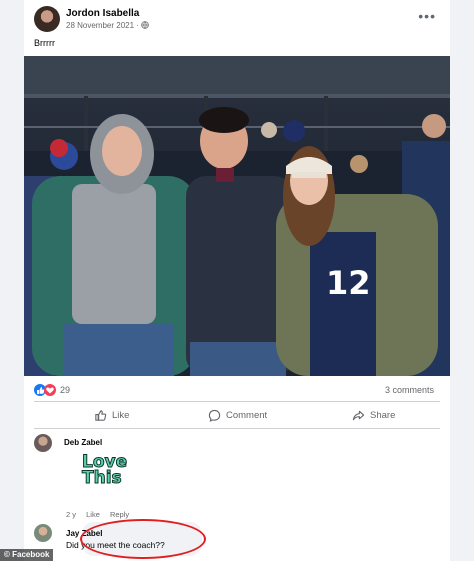  What do you see at coordinates (247, 415) in the screenshot?
I see `comment-label: Comment` at bounding box center [247, 415].